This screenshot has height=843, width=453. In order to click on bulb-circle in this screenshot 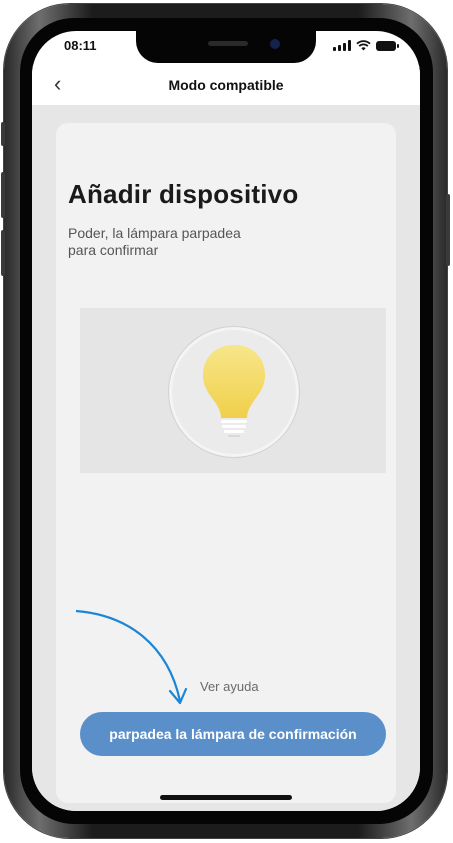, I will do `click(234, 392)`.